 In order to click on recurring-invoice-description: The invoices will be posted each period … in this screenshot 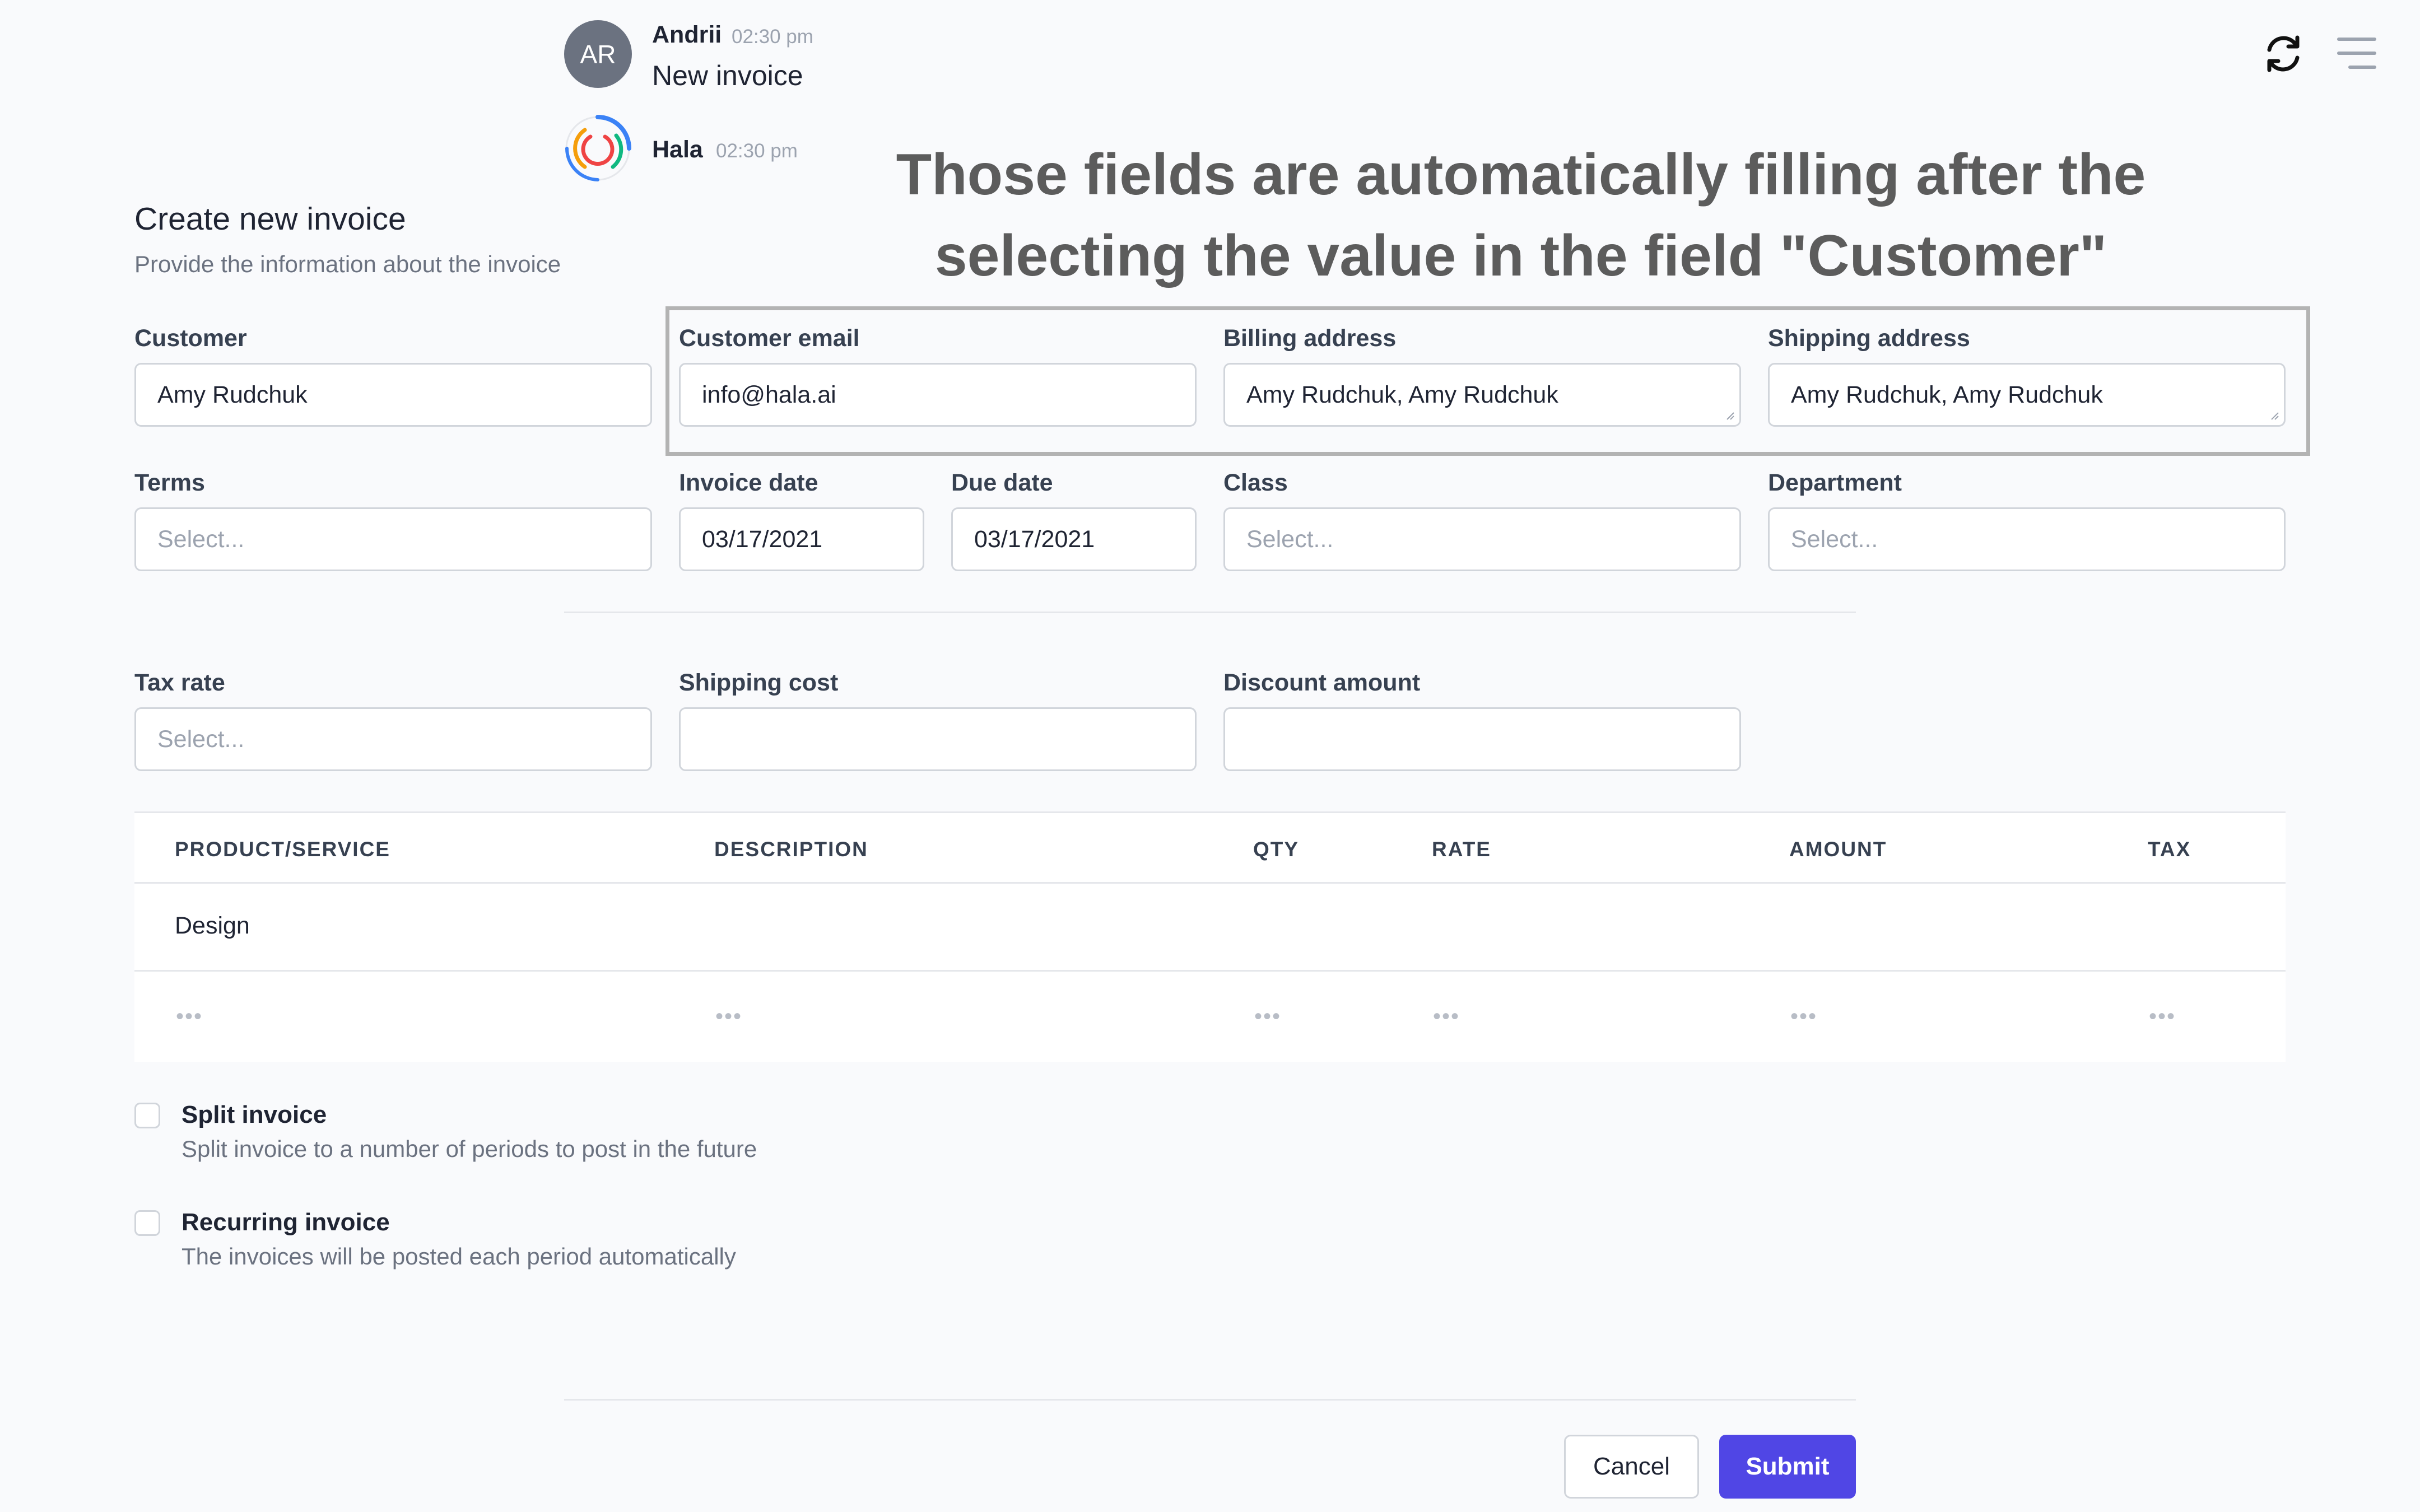, I will do `click(459, 1257)`.